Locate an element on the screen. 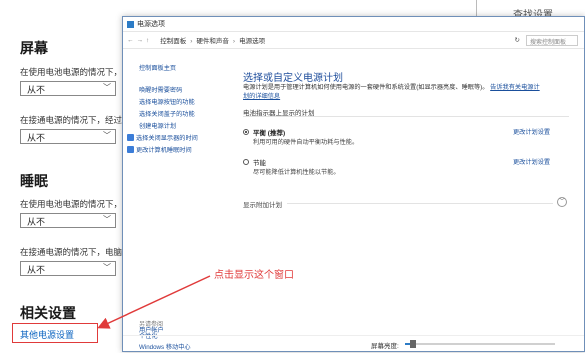 The width and height of the screenshot is (585, 353). annotation-arrow is located at coordinates (154, 302).